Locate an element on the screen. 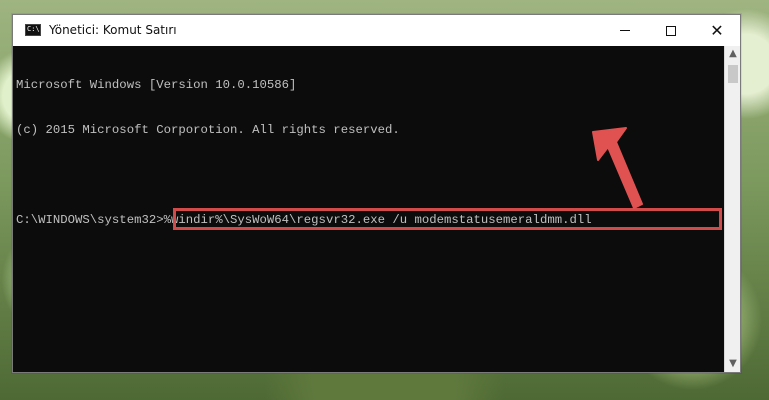  scroll-down-icon: ▼ is located at coordinates (733, 364).